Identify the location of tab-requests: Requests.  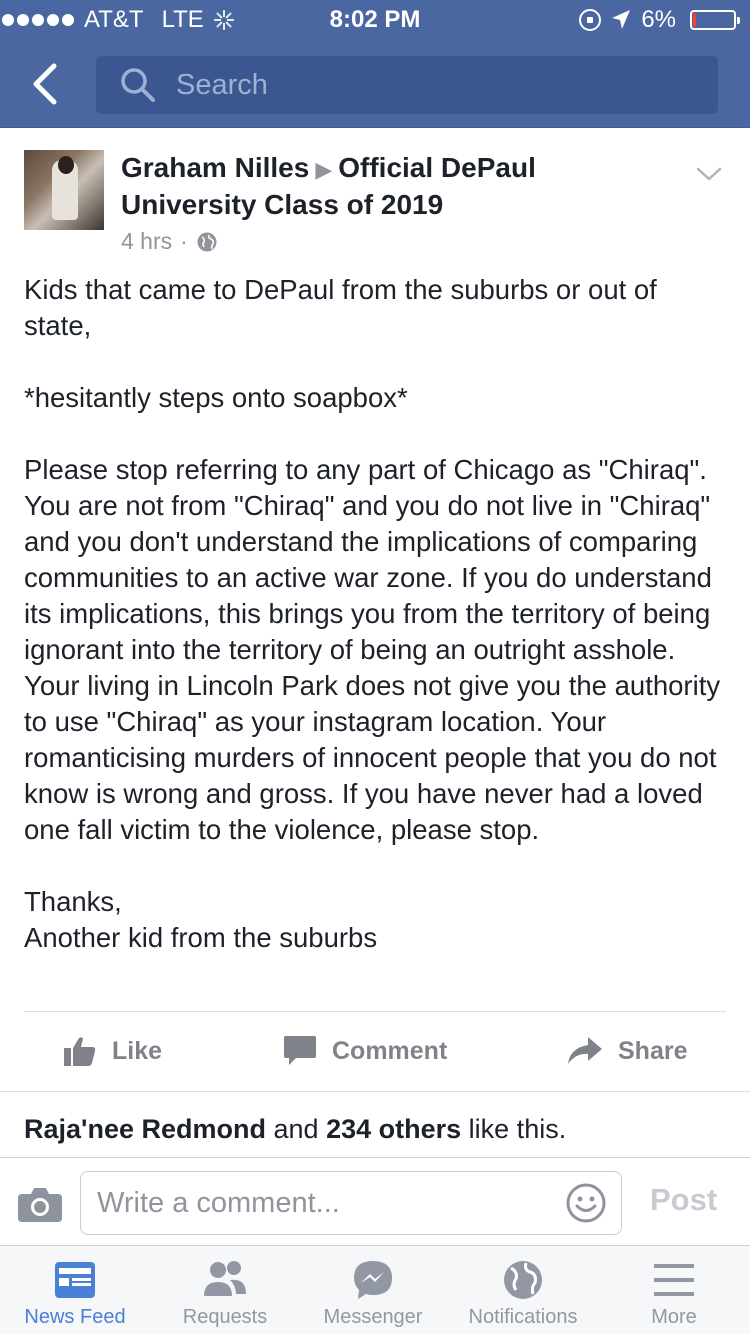
(225, 1290).